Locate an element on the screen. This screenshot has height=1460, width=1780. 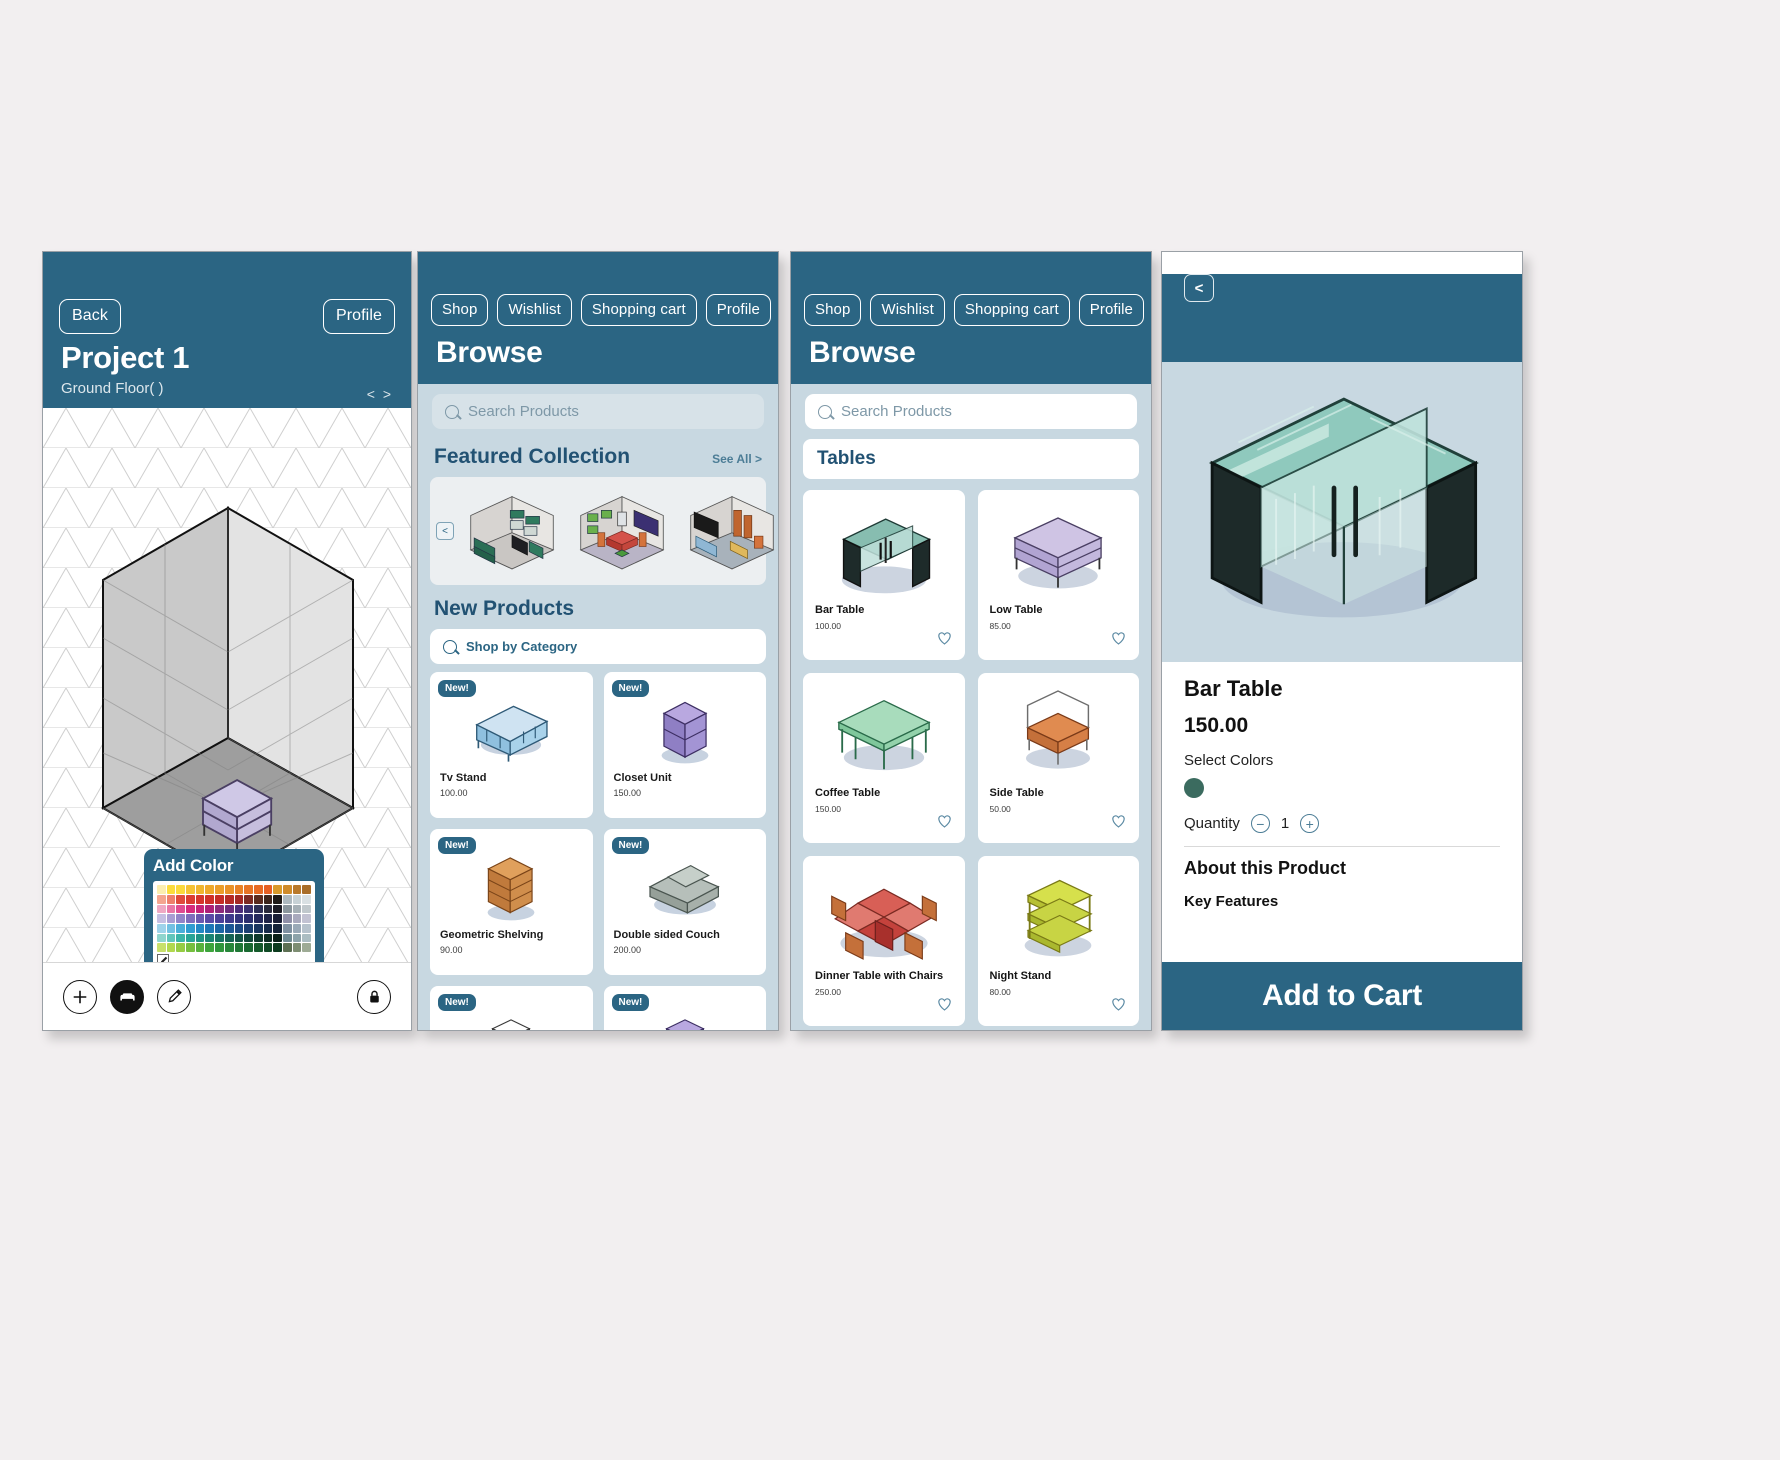
color-swatch-grid is located at coordinates (234, 918).